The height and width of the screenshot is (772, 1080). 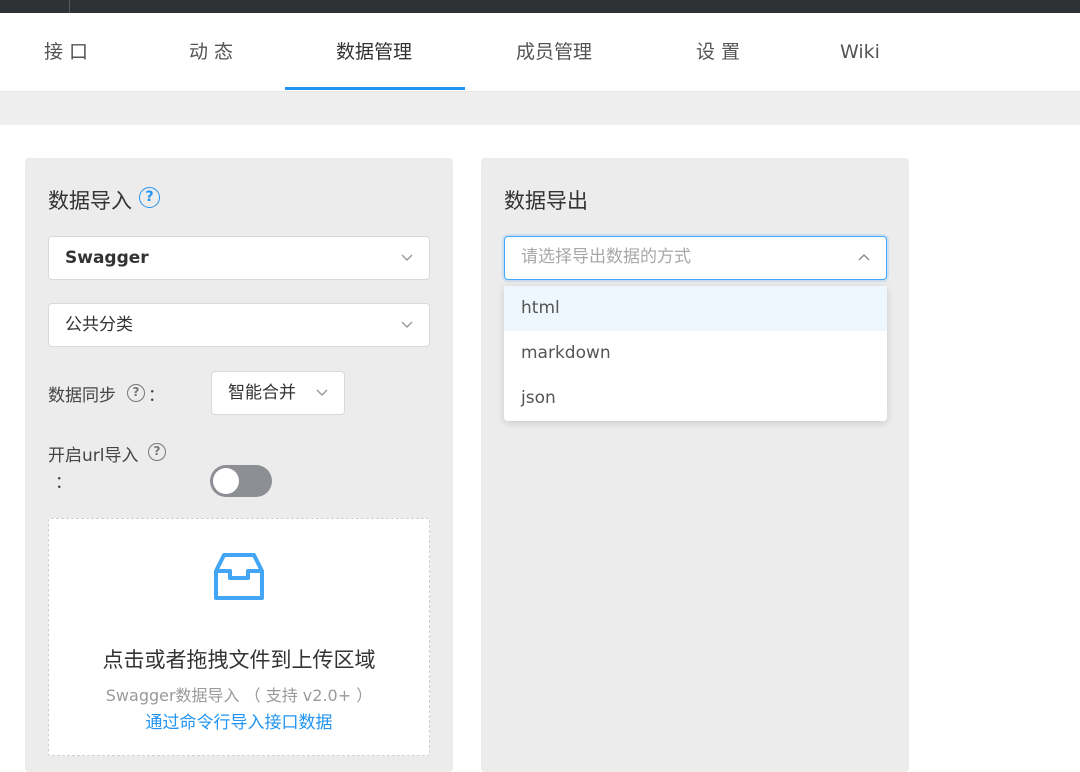 I want to click on cli-import-link: 通过命令行导入接口数据, so click(x=239, y=720).